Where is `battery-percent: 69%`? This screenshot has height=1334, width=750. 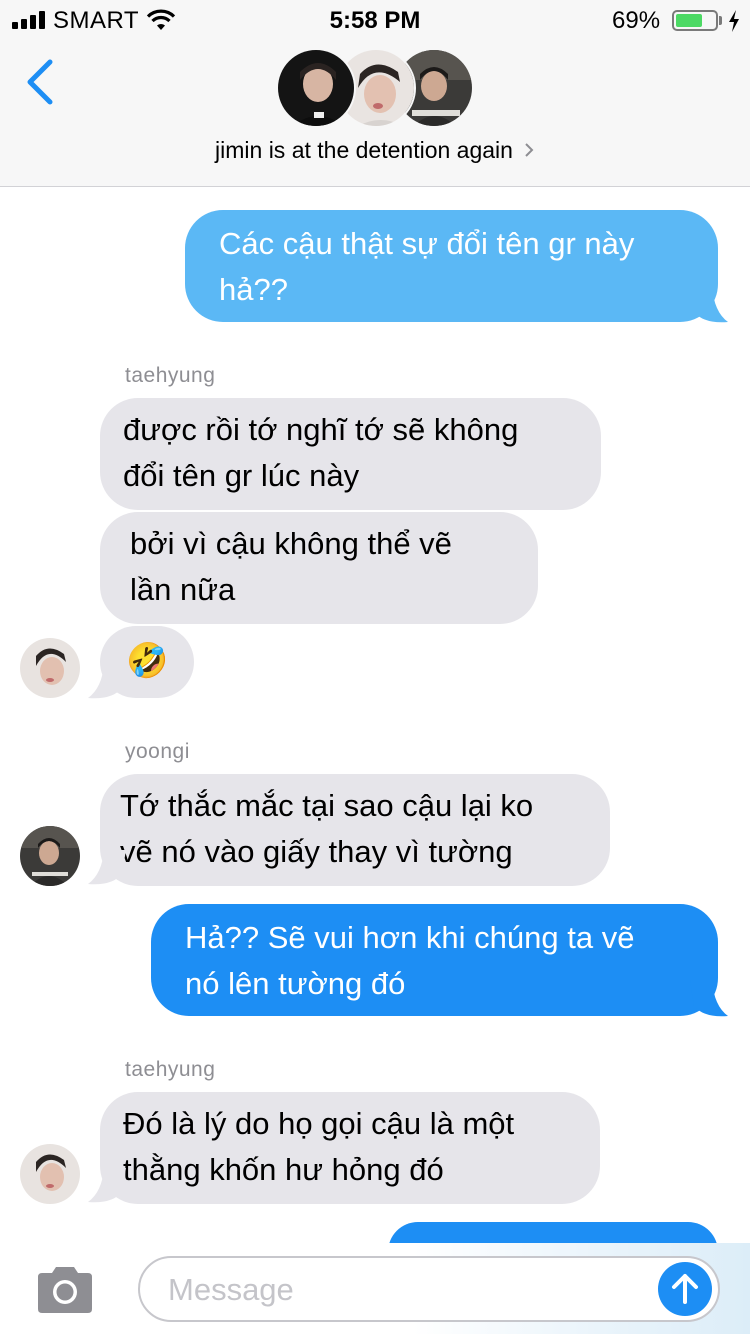 battery-percent: 69% is located at coordinates (636, 20).